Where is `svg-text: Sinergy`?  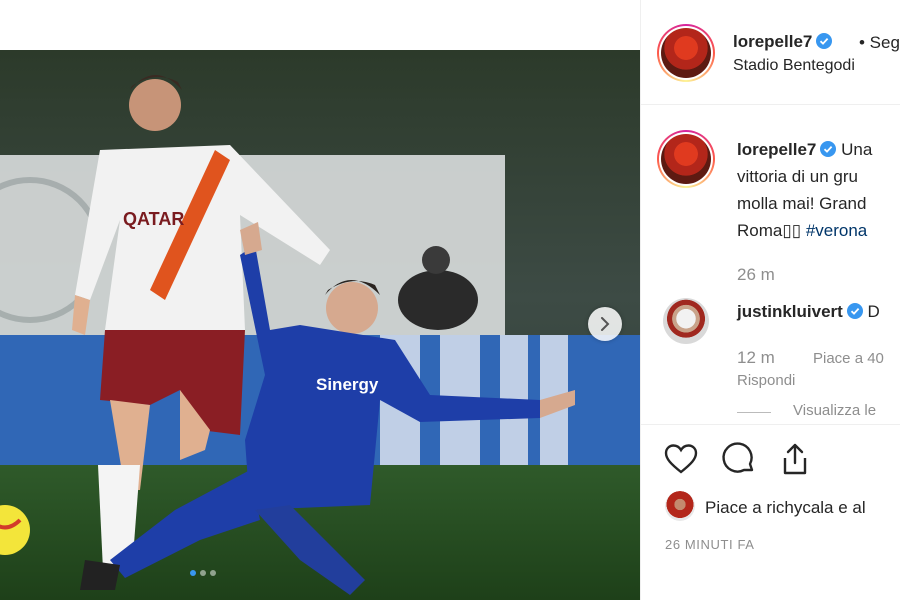 svg-text: Sinergy is located at coordinates (347, 384).